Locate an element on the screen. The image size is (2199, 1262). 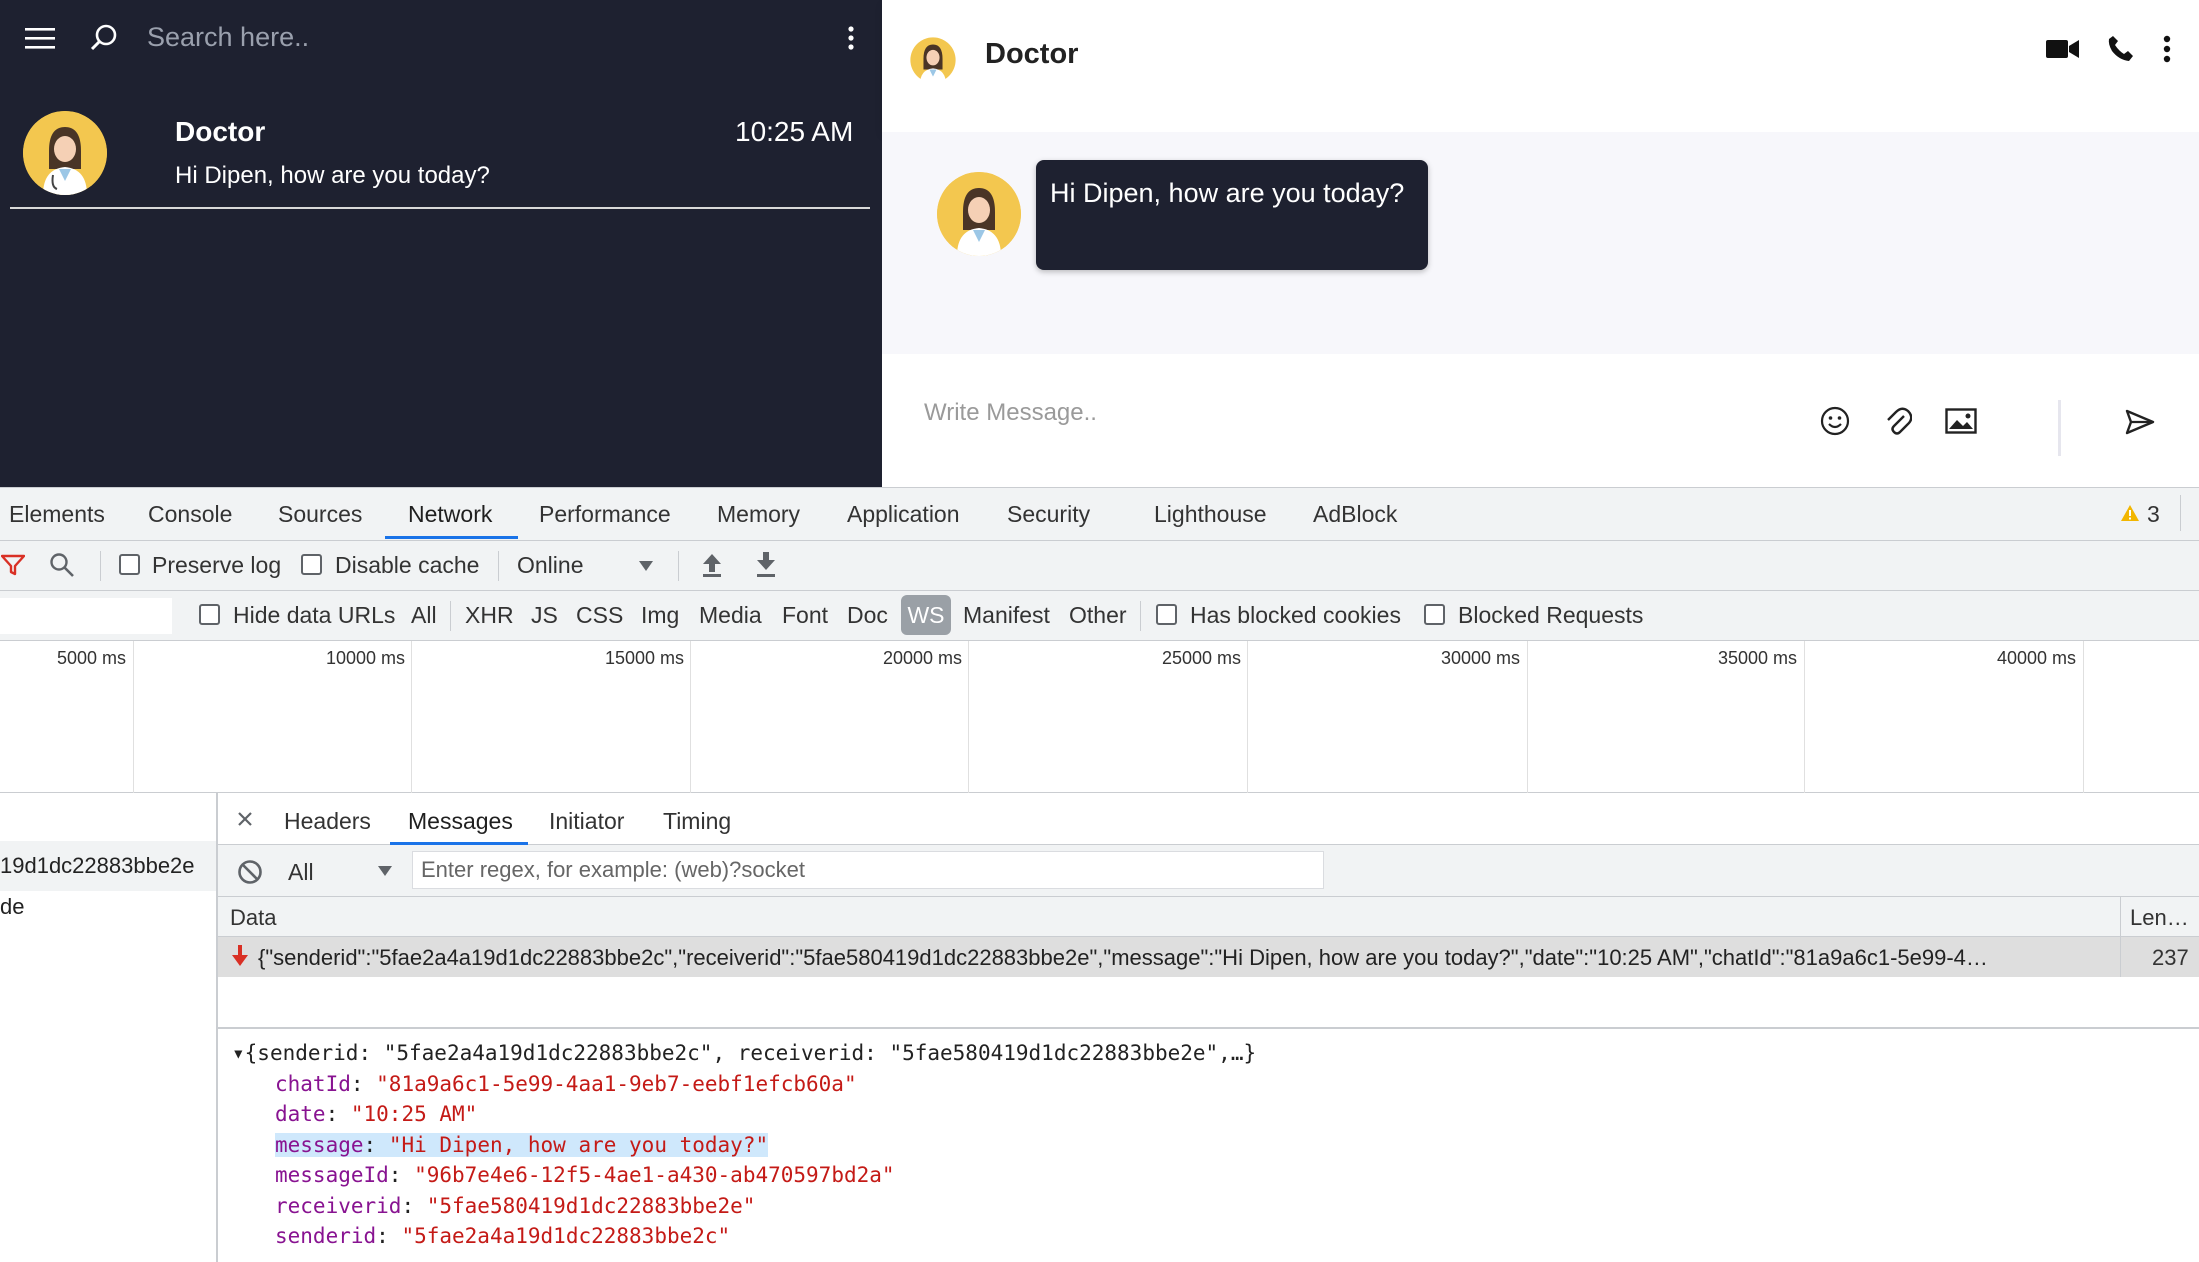
json-value: "5fae2a4a19d1dc22883bbe2c" is located at coordinates (566, 1236).